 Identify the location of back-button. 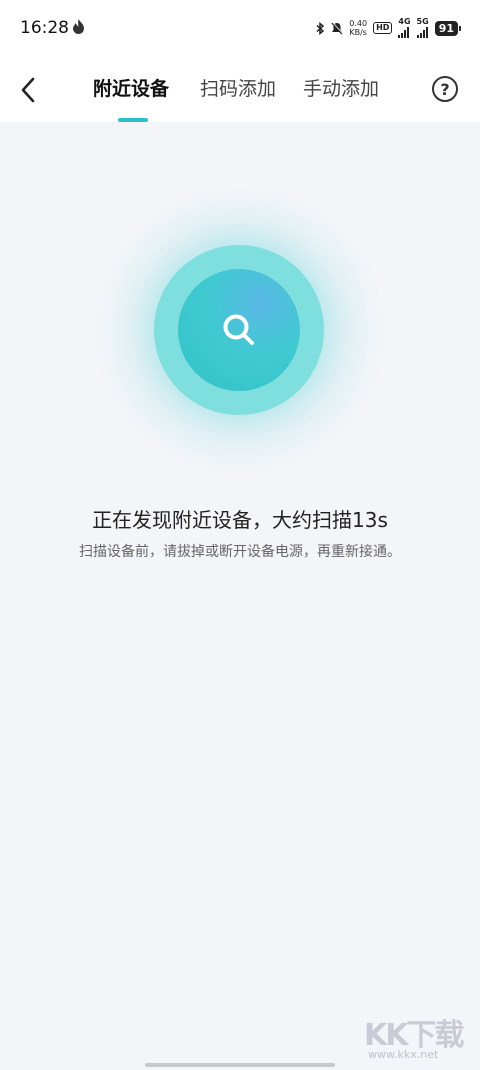
(28, 90).